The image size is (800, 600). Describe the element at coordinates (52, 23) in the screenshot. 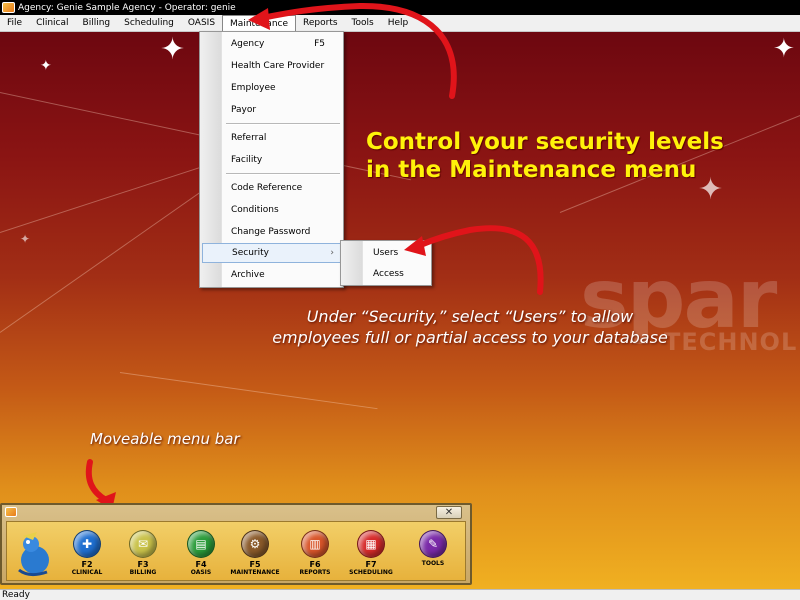

I see `menu-clinical: Clinical` at that location.